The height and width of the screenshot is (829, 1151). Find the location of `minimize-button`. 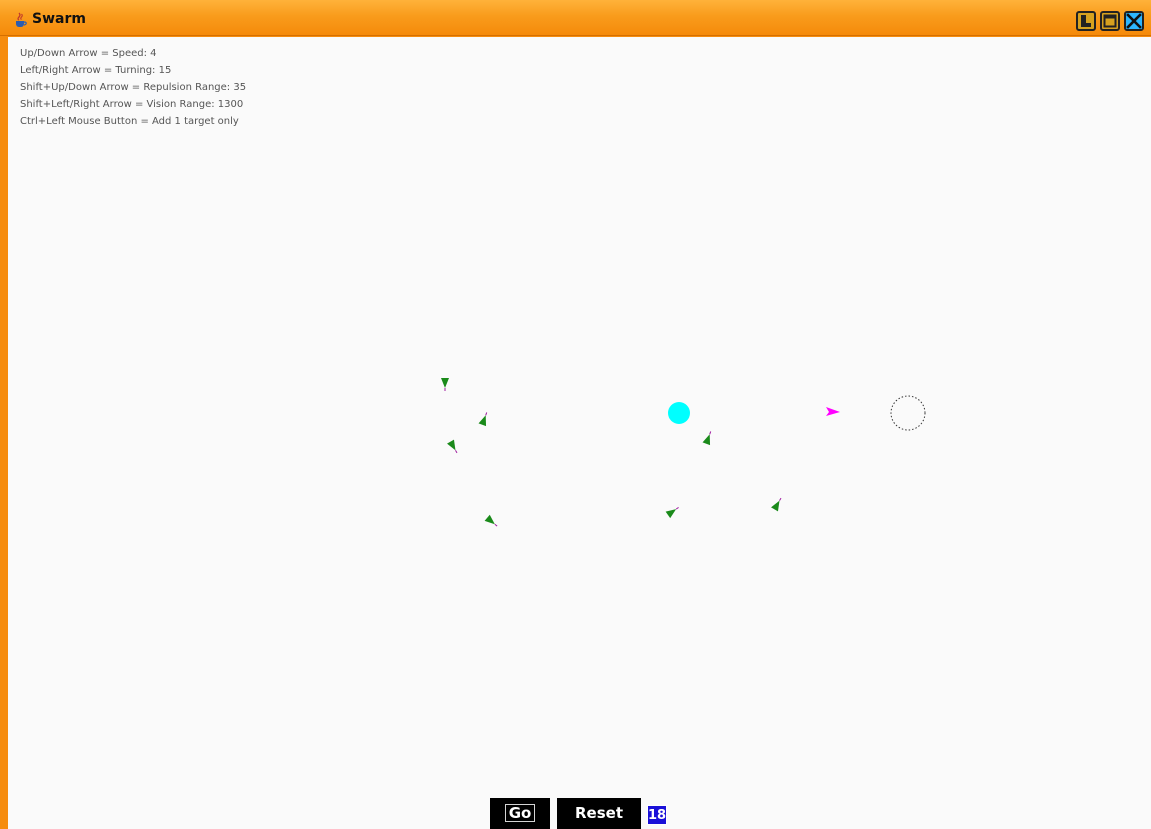

minimize-button is located at coordinates (1086, 21).